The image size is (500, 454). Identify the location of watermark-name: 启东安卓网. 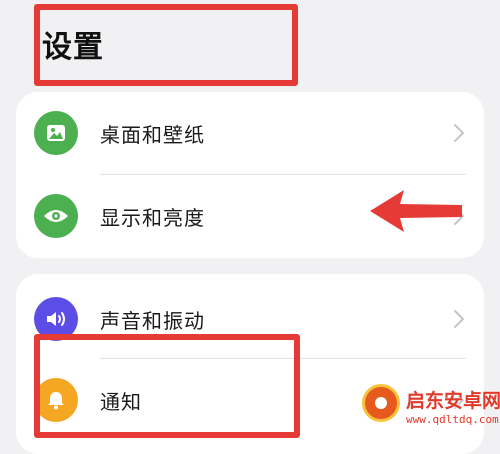
(453, 401).